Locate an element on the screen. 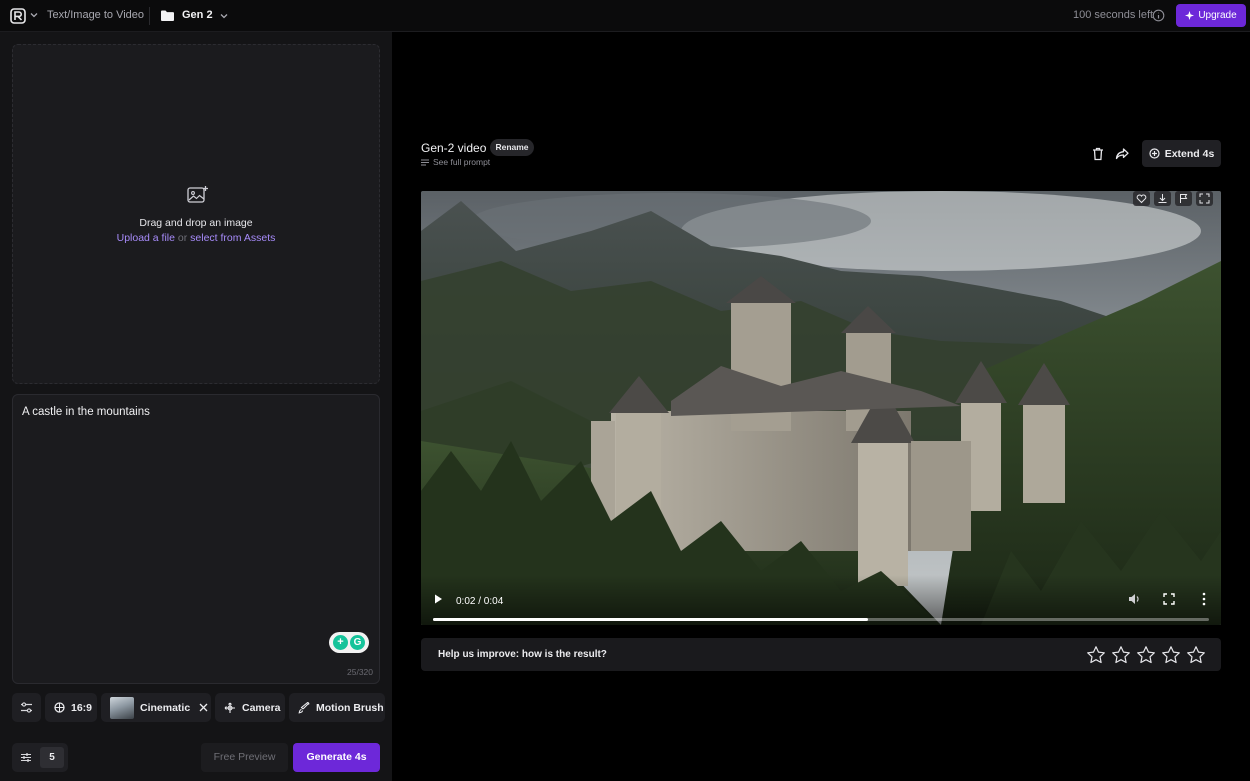  feedback-question: Help us improve: how is the result? is located at coordinates (522, 654).